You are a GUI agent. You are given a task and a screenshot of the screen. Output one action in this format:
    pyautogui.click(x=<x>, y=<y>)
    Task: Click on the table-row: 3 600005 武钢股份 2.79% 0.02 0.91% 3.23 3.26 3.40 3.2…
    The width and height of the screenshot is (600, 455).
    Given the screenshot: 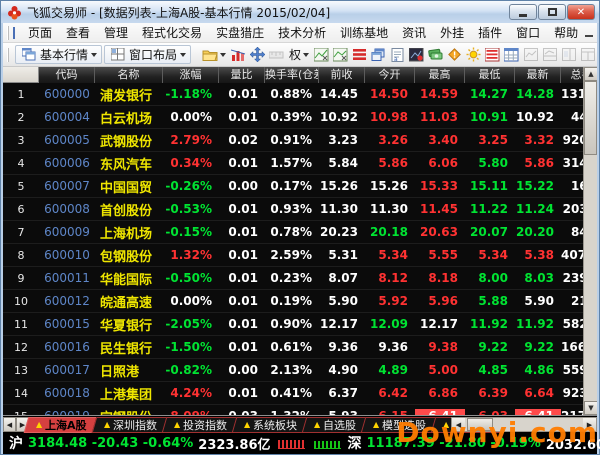 What is the action you would take?
    pyautogui.click(x=300, y=140)
    